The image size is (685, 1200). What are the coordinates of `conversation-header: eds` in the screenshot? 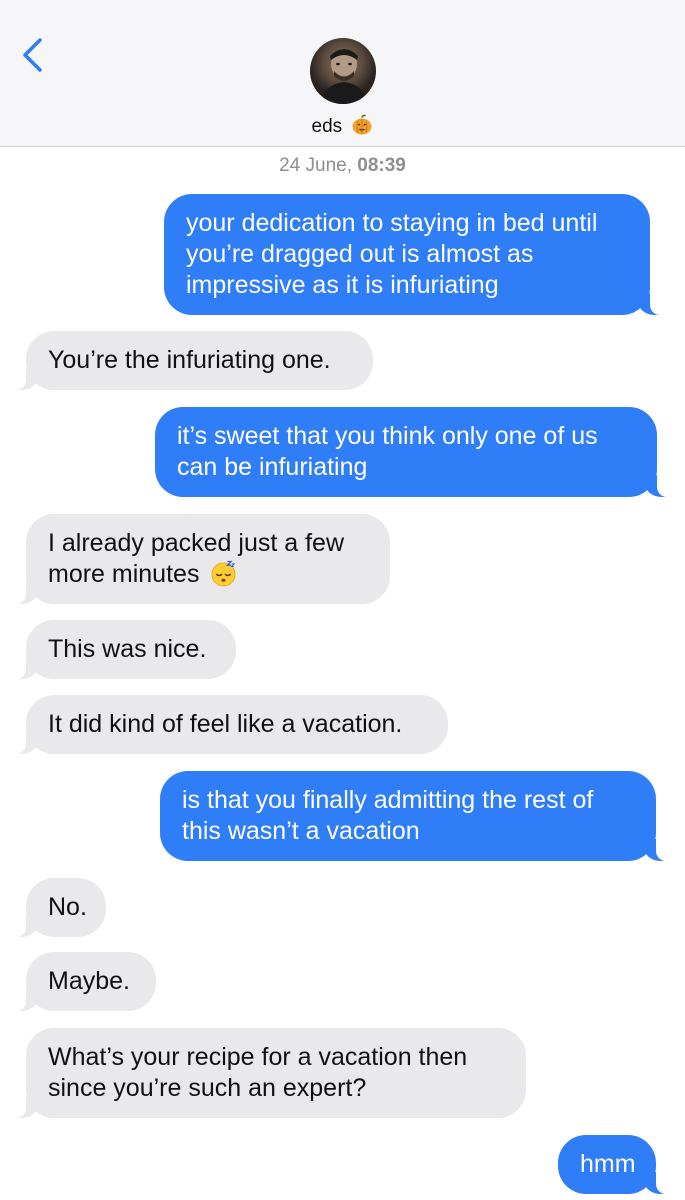 It's located at (342, 73).